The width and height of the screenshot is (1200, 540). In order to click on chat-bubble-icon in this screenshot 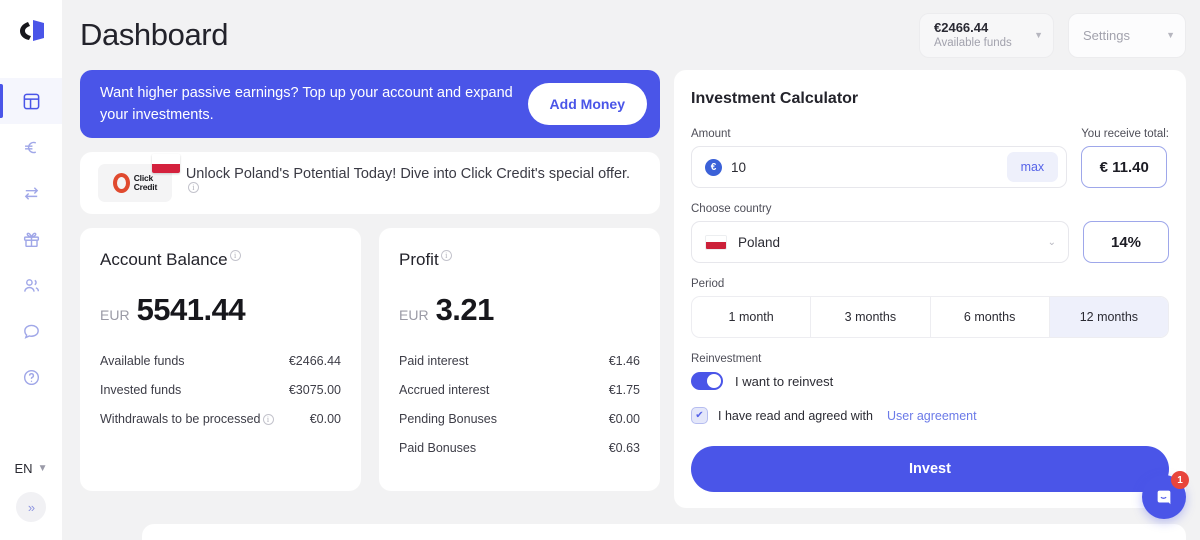, I will do `click(1164, 497)`.